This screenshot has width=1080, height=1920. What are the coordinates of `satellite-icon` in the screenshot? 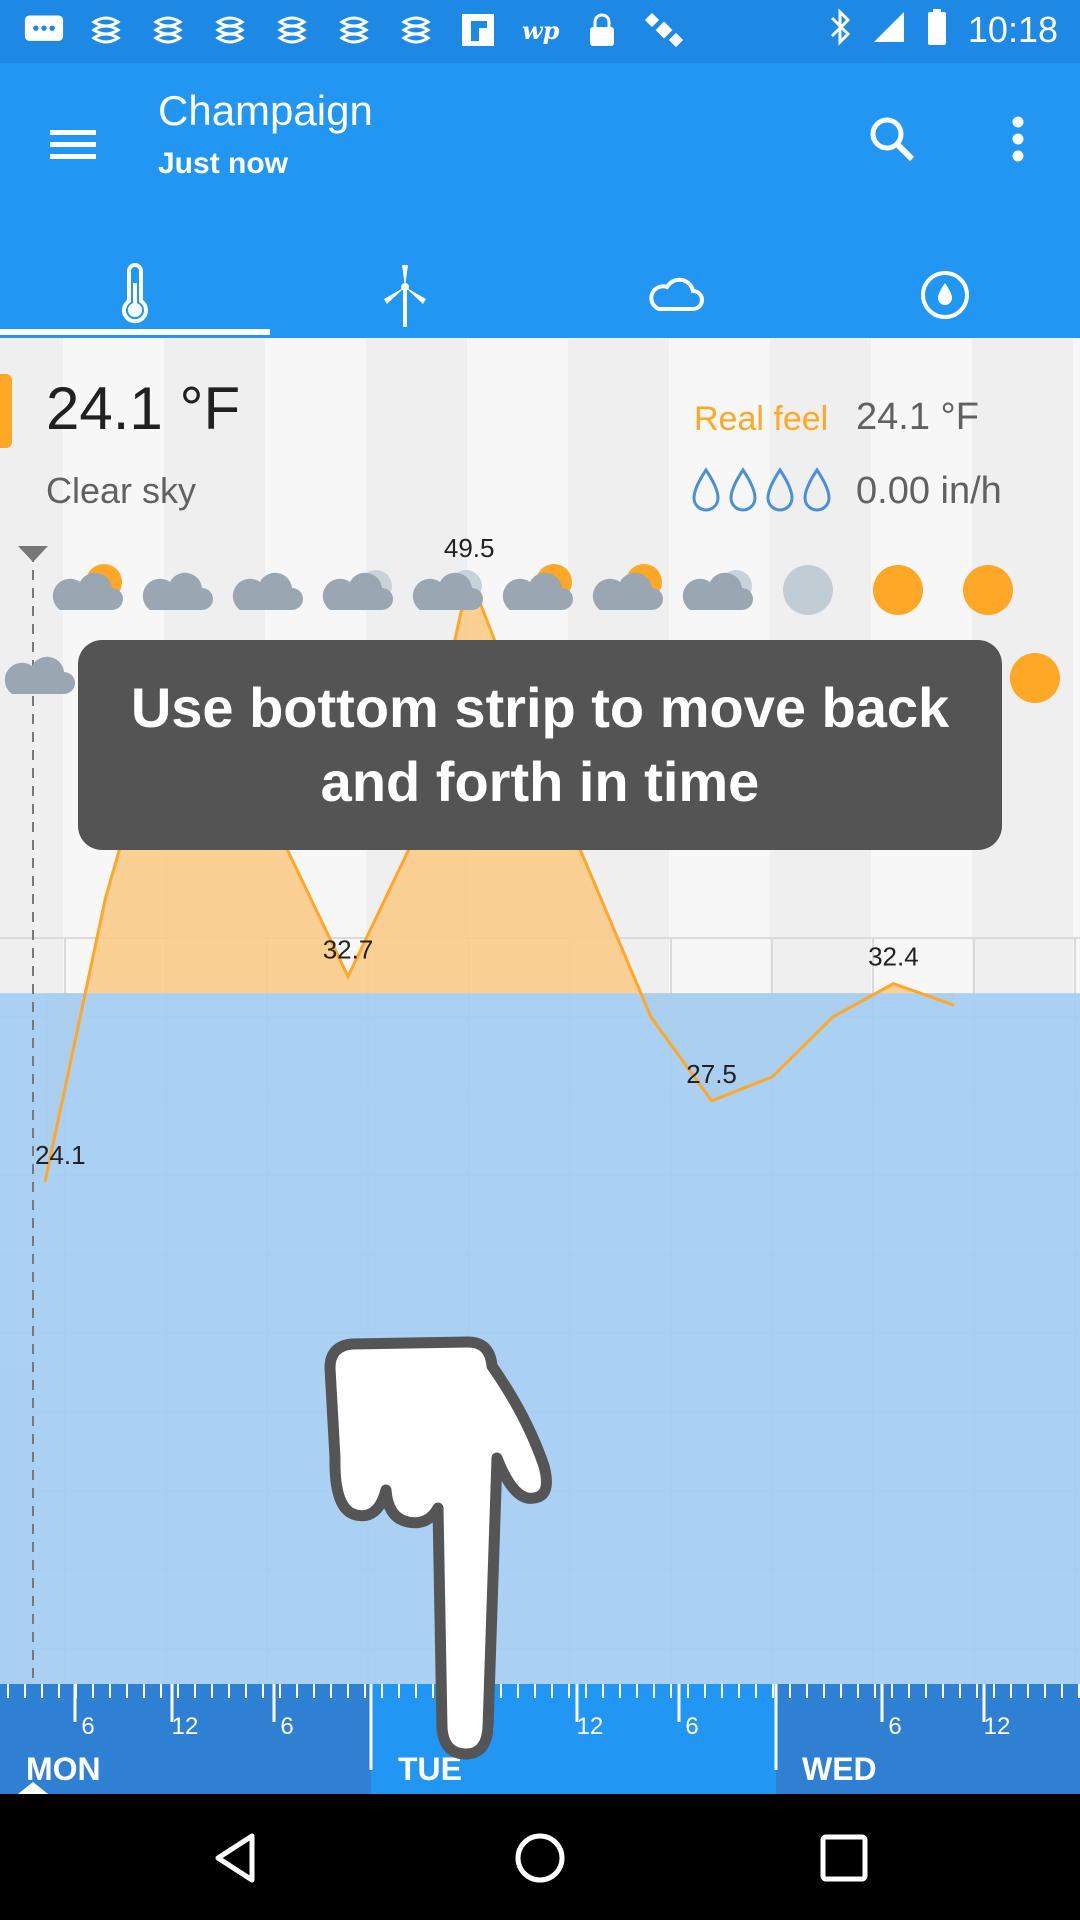 It's located at (664, 30).